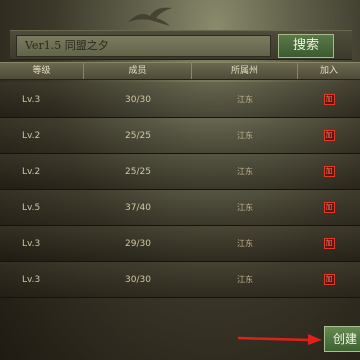  Describe the element at coordinates (138, 71) in the screenshot. I see `header-members: 成员` at that location.